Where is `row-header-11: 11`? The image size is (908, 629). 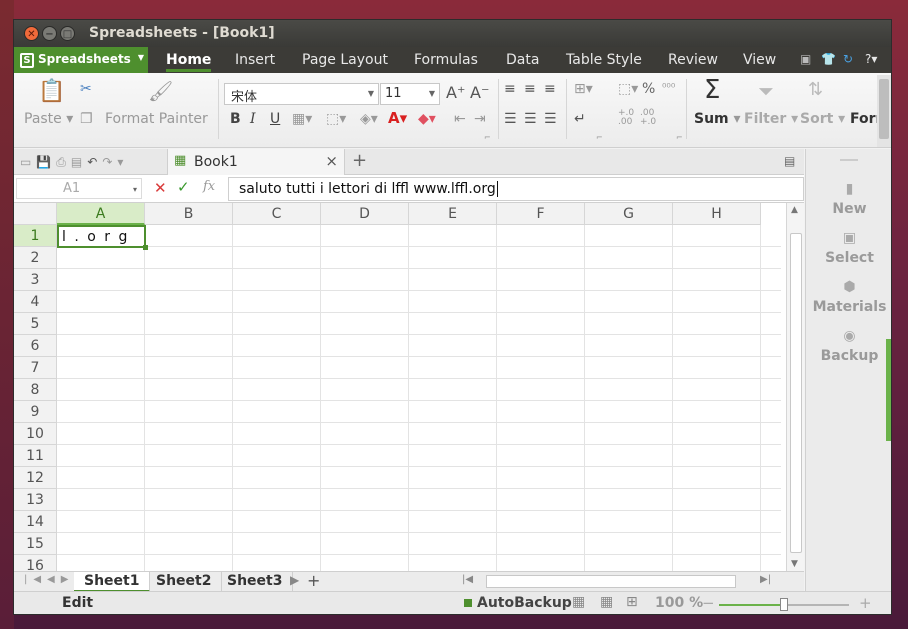
row-header-11: 11 is located at coordinates (35, 456).